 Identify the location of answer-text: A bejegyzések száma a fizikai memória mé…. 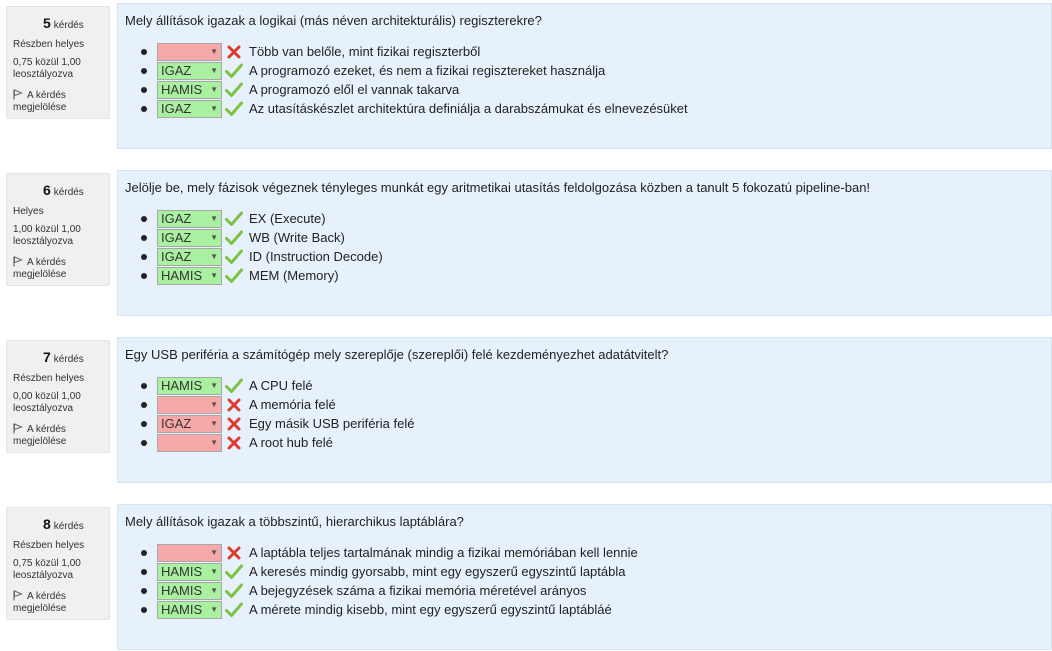
(418, 590).